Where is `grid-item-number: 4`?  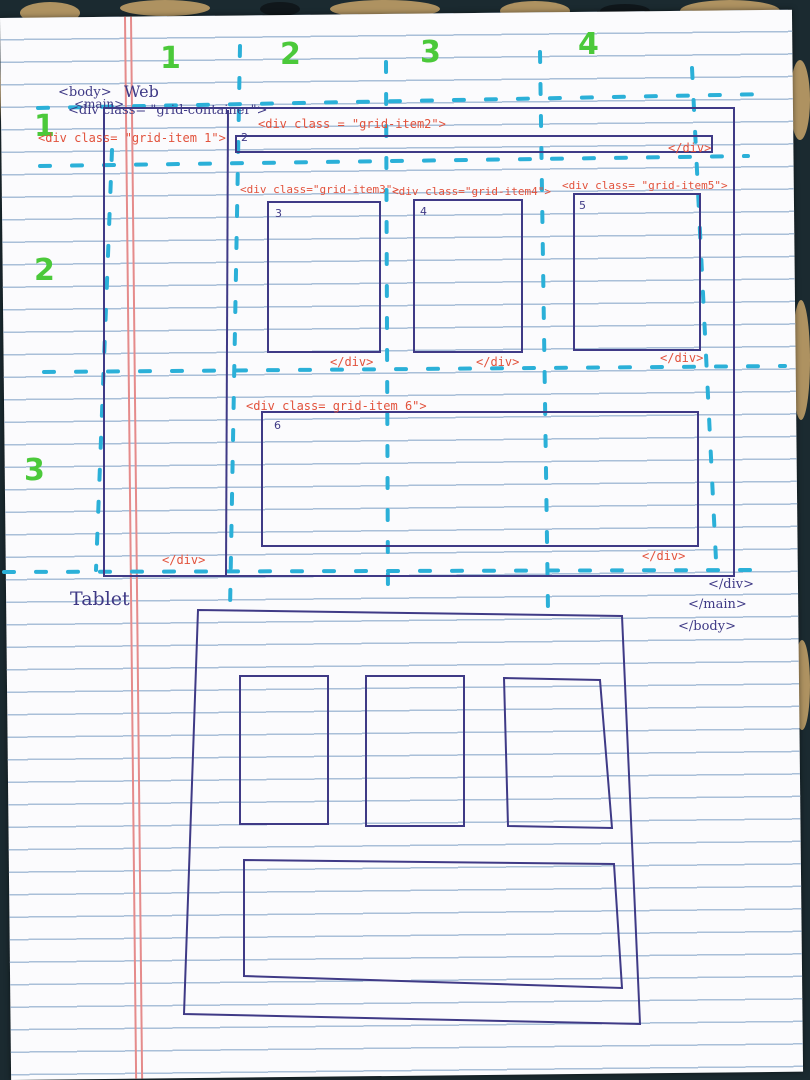
grid-item-number: 4 is located at coordinates (423, 211).